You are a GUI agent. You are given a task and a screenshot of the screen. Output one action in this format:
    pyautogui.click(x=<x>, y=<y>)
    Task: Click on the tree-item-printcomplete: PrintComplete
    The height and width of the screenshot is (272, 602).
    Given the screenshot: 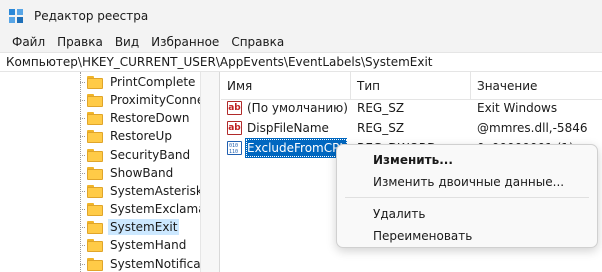 What is the action you would take?
    pyautogui.click(x=138, y=82)
    